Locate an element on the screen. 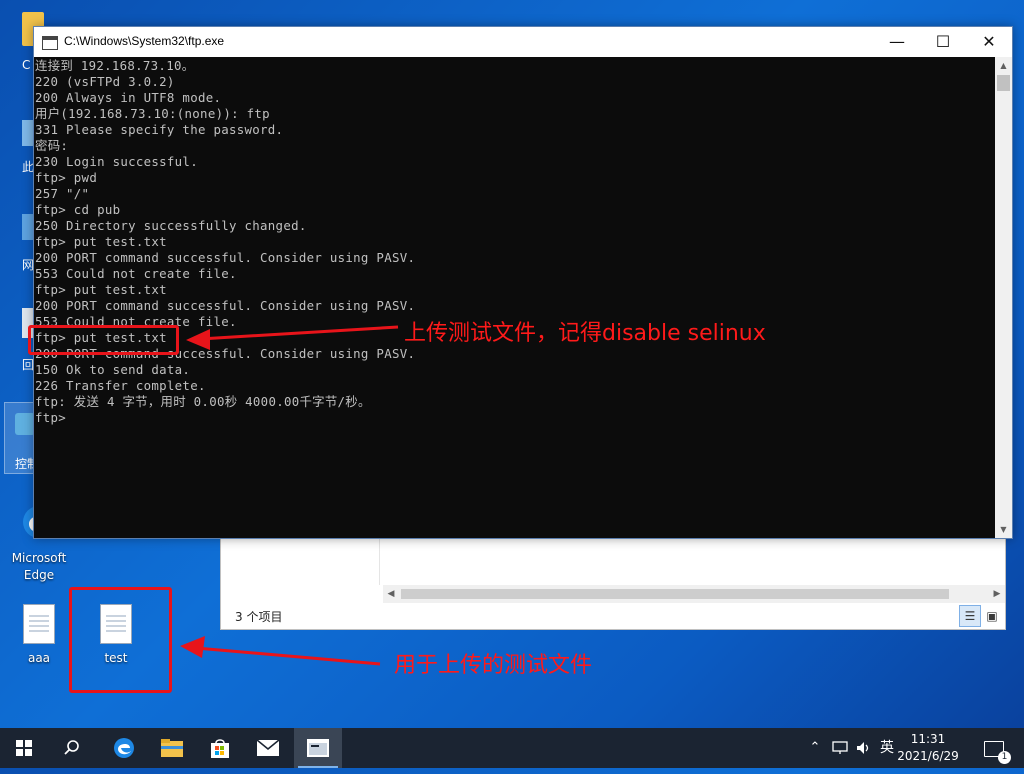 The image size is (1024, 774). taskbar-file-explorer-button is located at coordinates (172, 748).